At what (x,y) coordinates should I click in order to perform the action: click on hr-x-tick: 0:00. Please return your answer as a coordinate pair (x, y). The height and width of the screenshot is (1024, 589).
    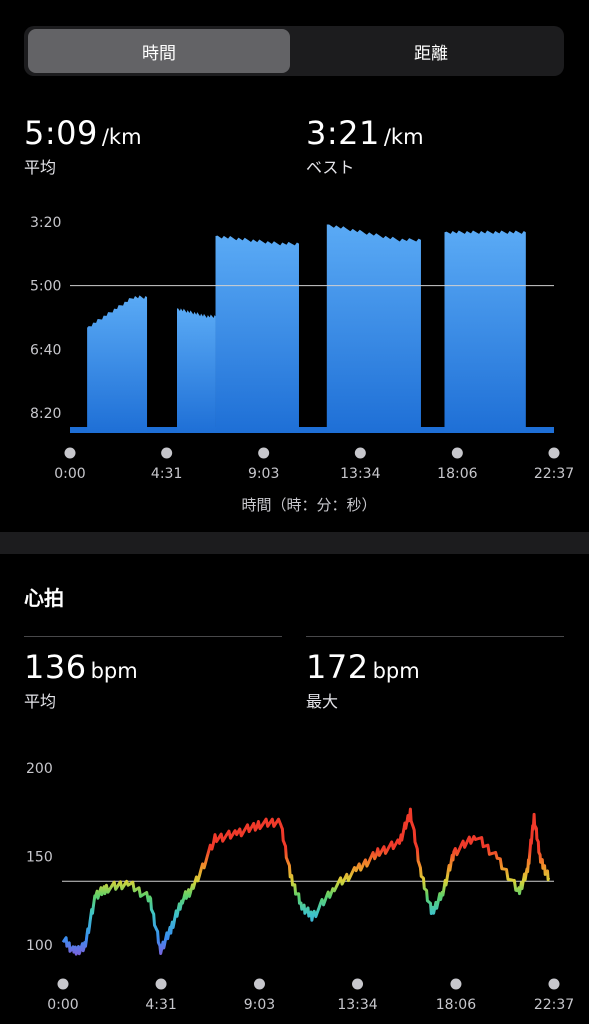
    Looking at the image, I should click on (62, 1005).